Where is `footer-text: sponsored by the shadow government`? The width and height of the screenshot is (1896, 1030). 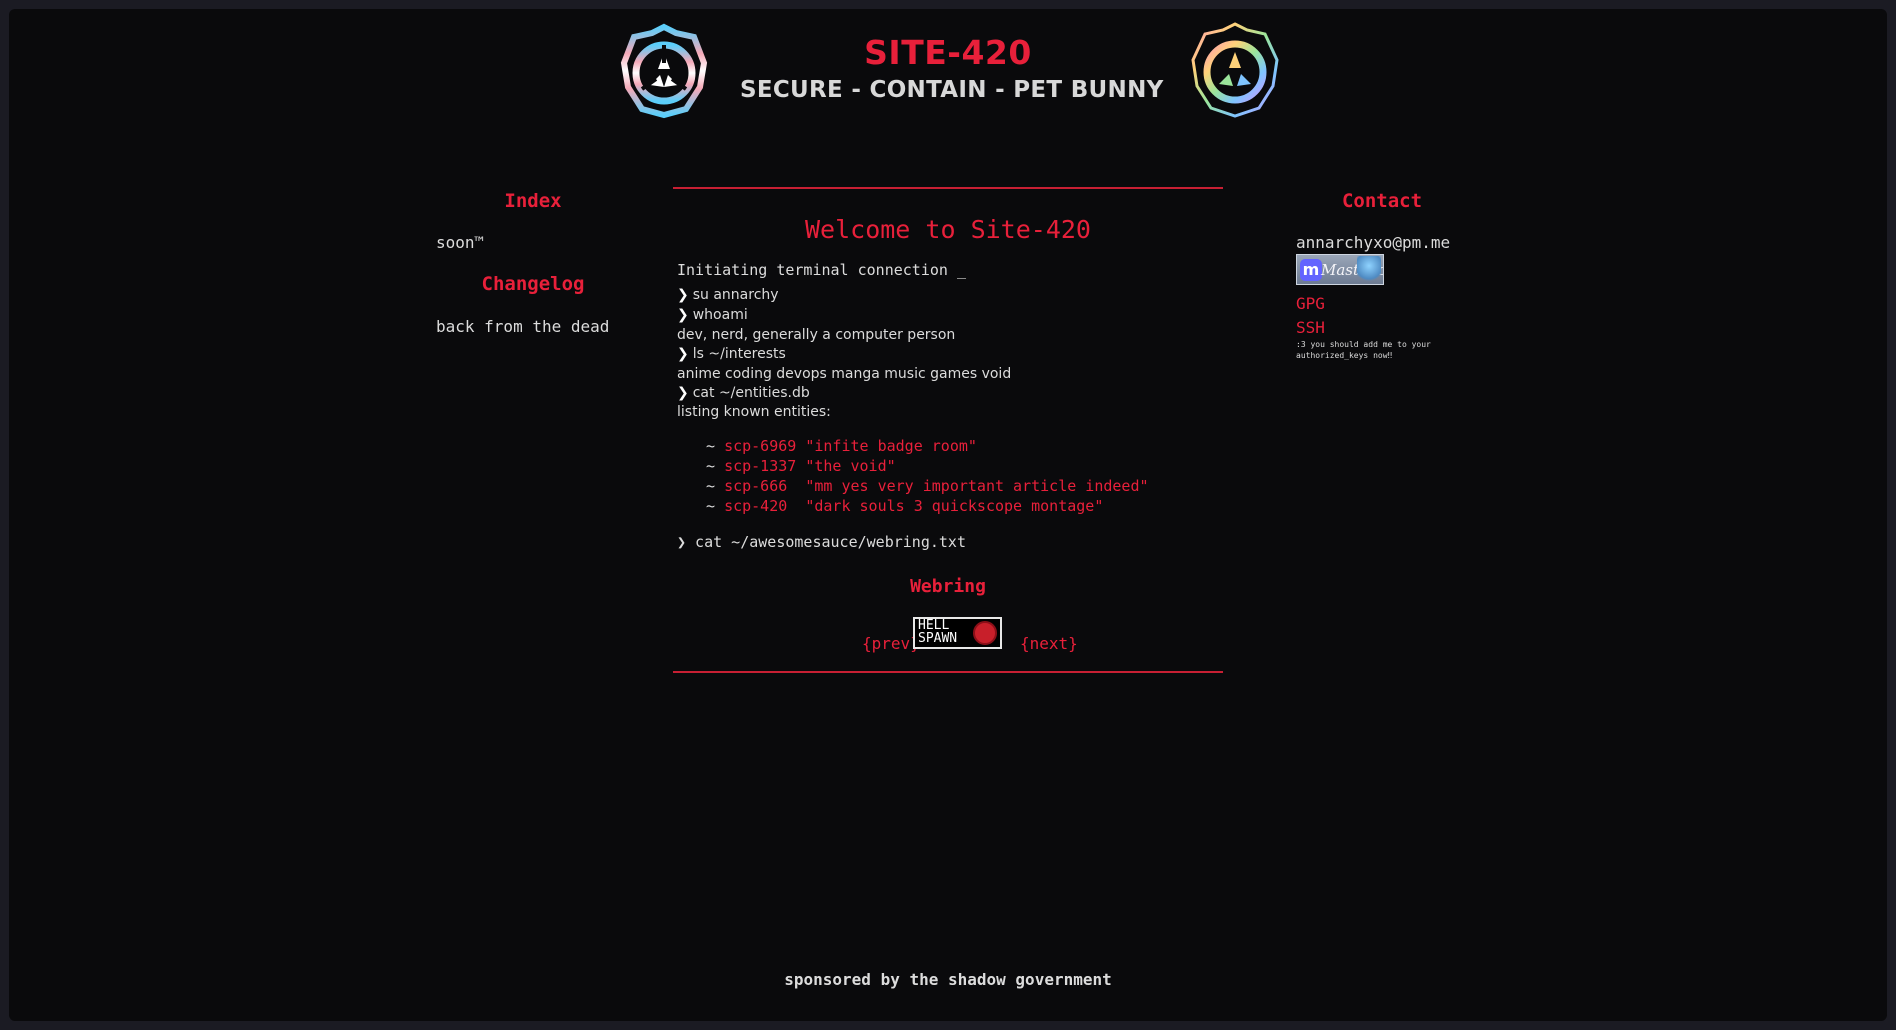
footer-text: sponsored by the shadow government is located at coordinates (948, 979).